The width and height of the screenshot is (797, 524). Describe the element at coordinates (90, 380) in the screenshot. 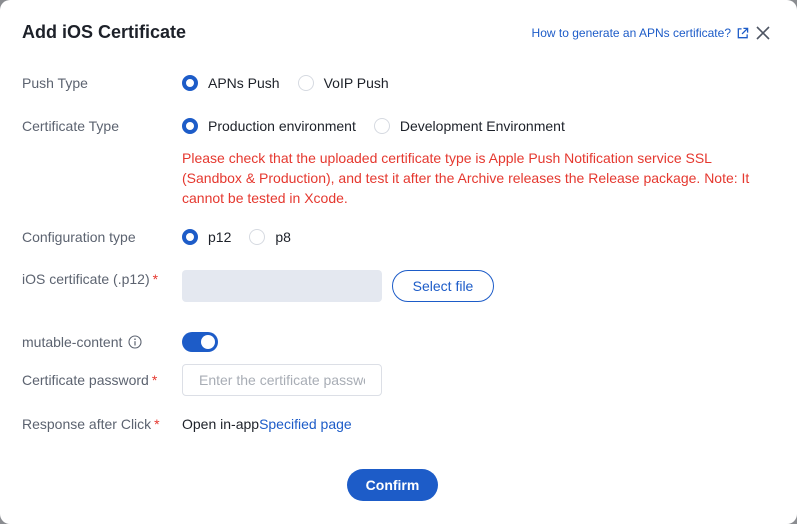

I see `certificate-password-label: Certificate password *` at that location.